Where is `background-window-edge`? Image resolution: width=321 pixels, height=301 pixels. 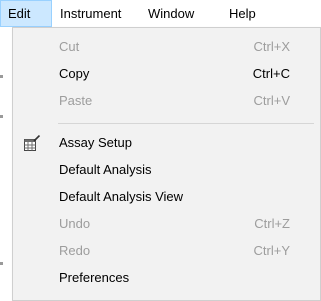 background-window-edge is located at coordinates (6, 164).